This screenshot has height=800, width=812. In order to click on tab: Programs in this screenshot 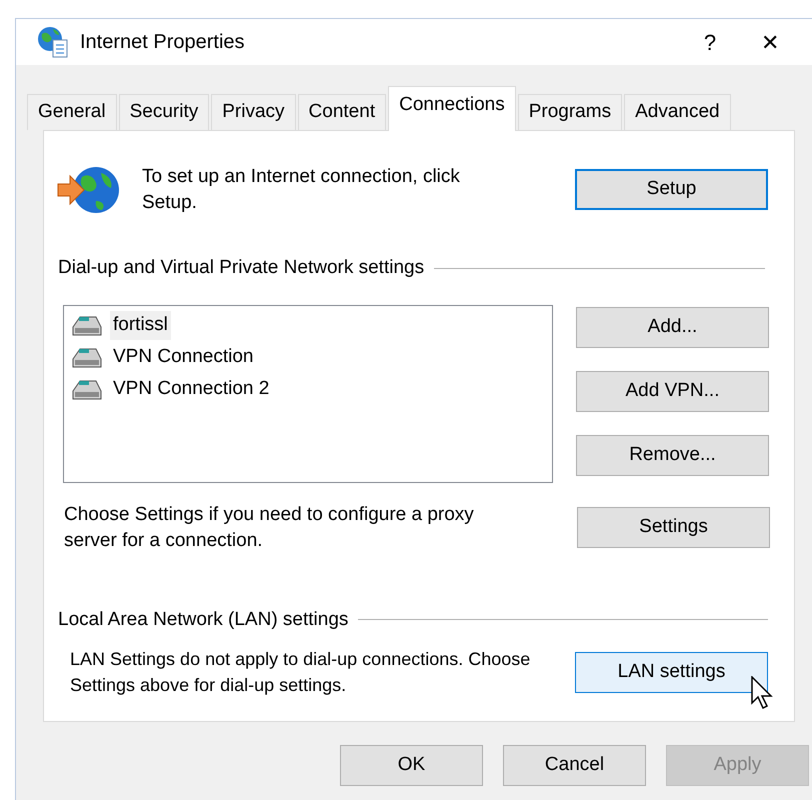, I will do `click(570, 112)`.